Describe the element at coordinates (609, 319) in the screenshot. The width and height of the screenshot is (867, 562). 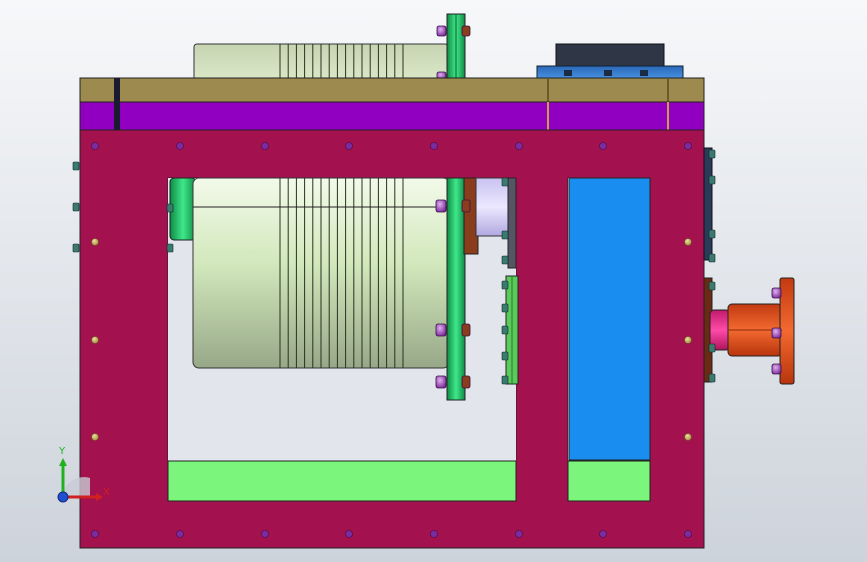
I see `blue-panel` at that location.